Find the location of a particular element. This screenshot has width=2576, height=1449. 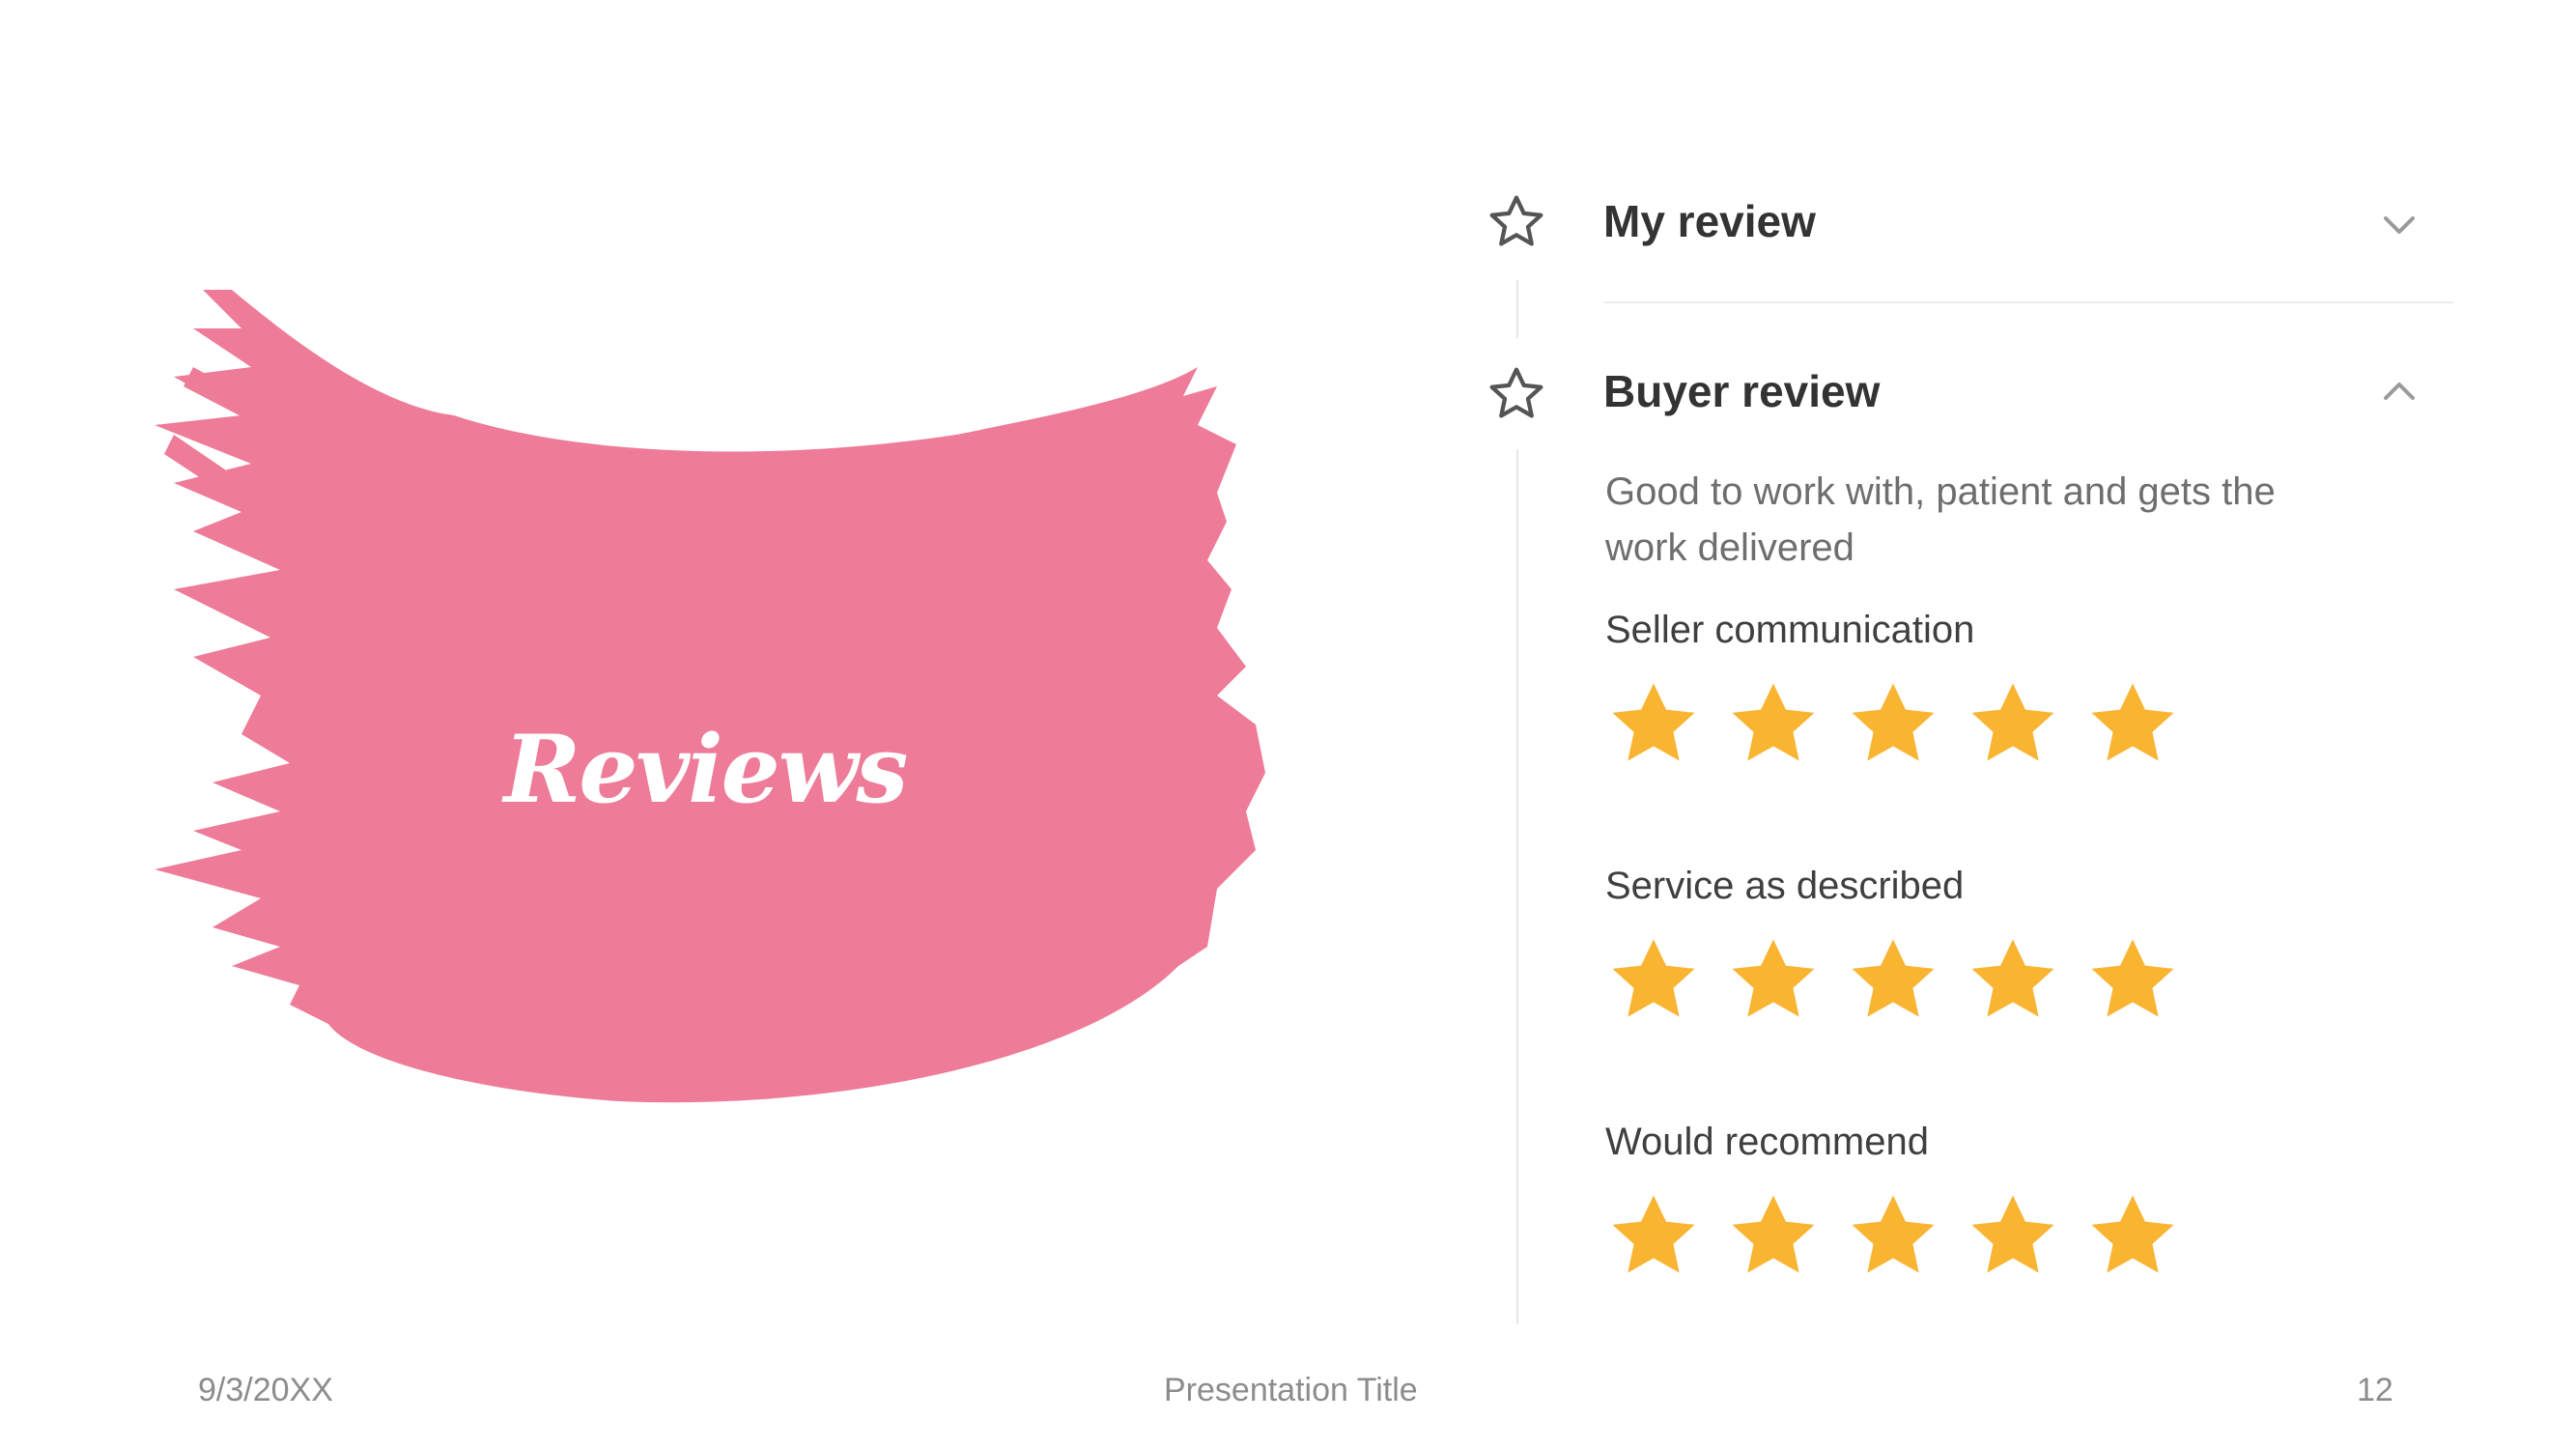

criterion-label: Seller communication is located at coordinates (1790, 630).